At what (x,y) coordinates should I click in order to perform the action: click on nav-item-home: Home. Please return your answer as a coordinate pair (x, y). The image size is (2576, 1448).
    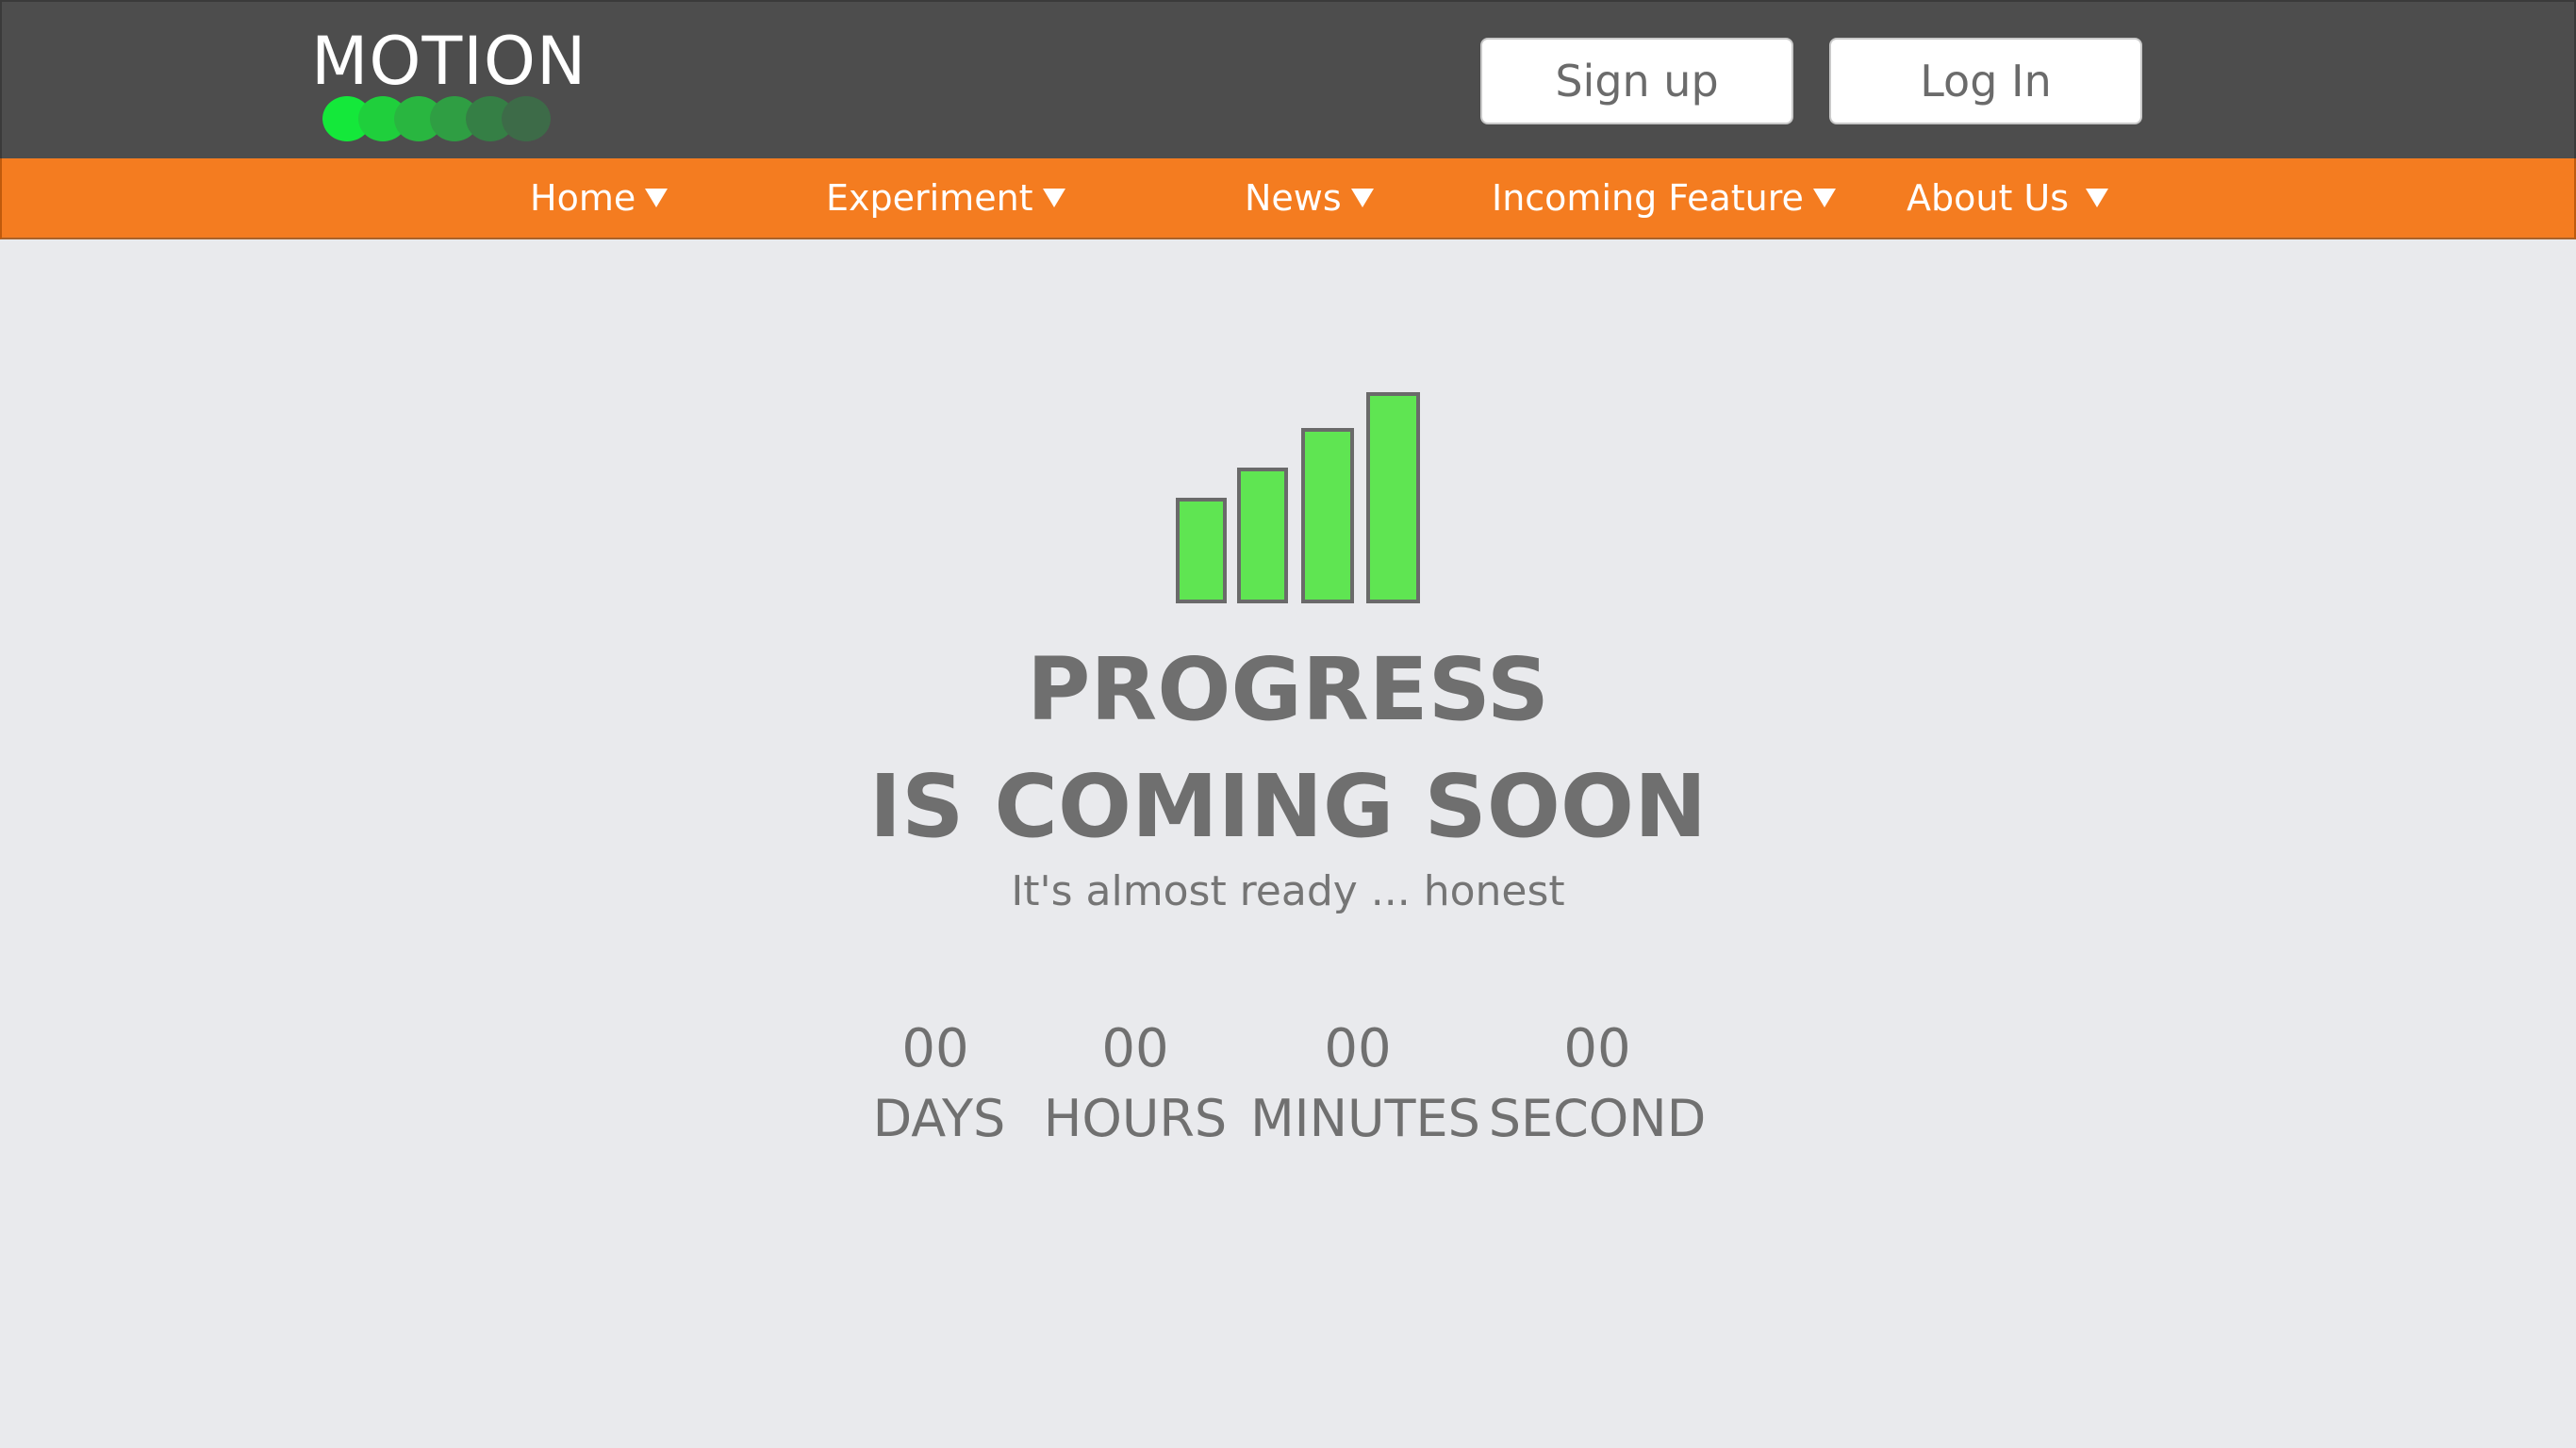
    Looking at the image, I should click on (599, 198).